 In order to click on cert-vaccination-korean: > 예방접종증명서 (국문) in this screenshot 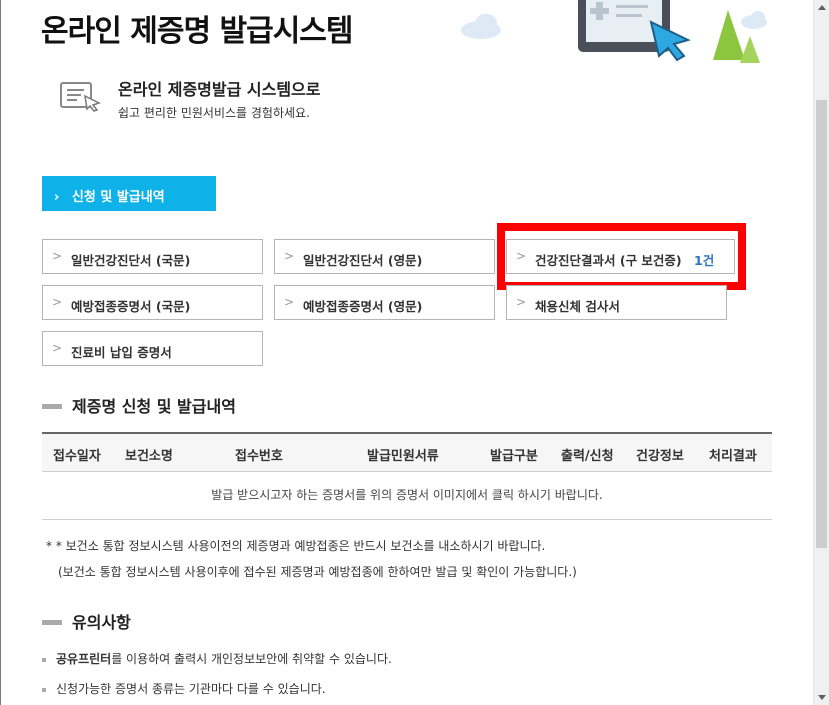, I will do `click(152, 302)`.